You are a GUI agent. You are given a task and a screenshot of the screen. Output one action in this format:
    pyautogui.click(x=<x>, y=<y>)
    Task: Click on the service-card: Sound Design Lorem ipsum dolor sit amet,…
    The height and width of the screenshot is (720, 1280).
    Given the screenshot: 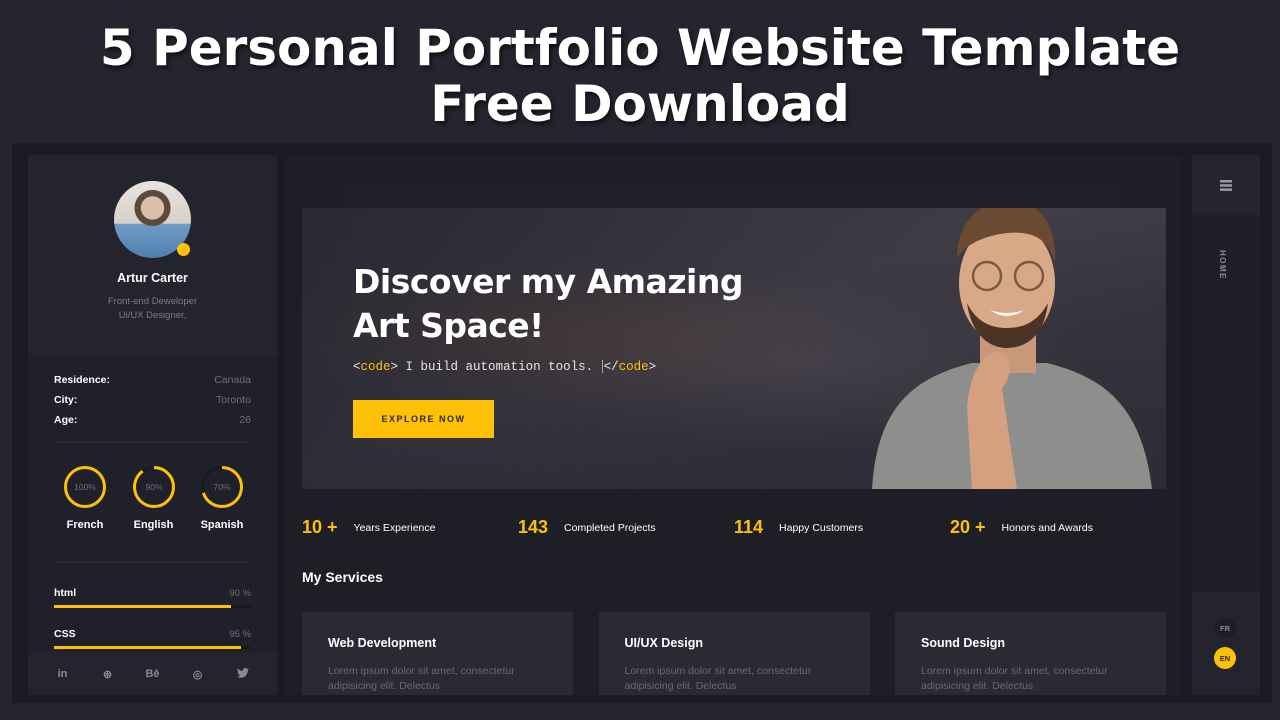 What is the action you would take?
    pyautogui.click(x=1030, y=653)
    